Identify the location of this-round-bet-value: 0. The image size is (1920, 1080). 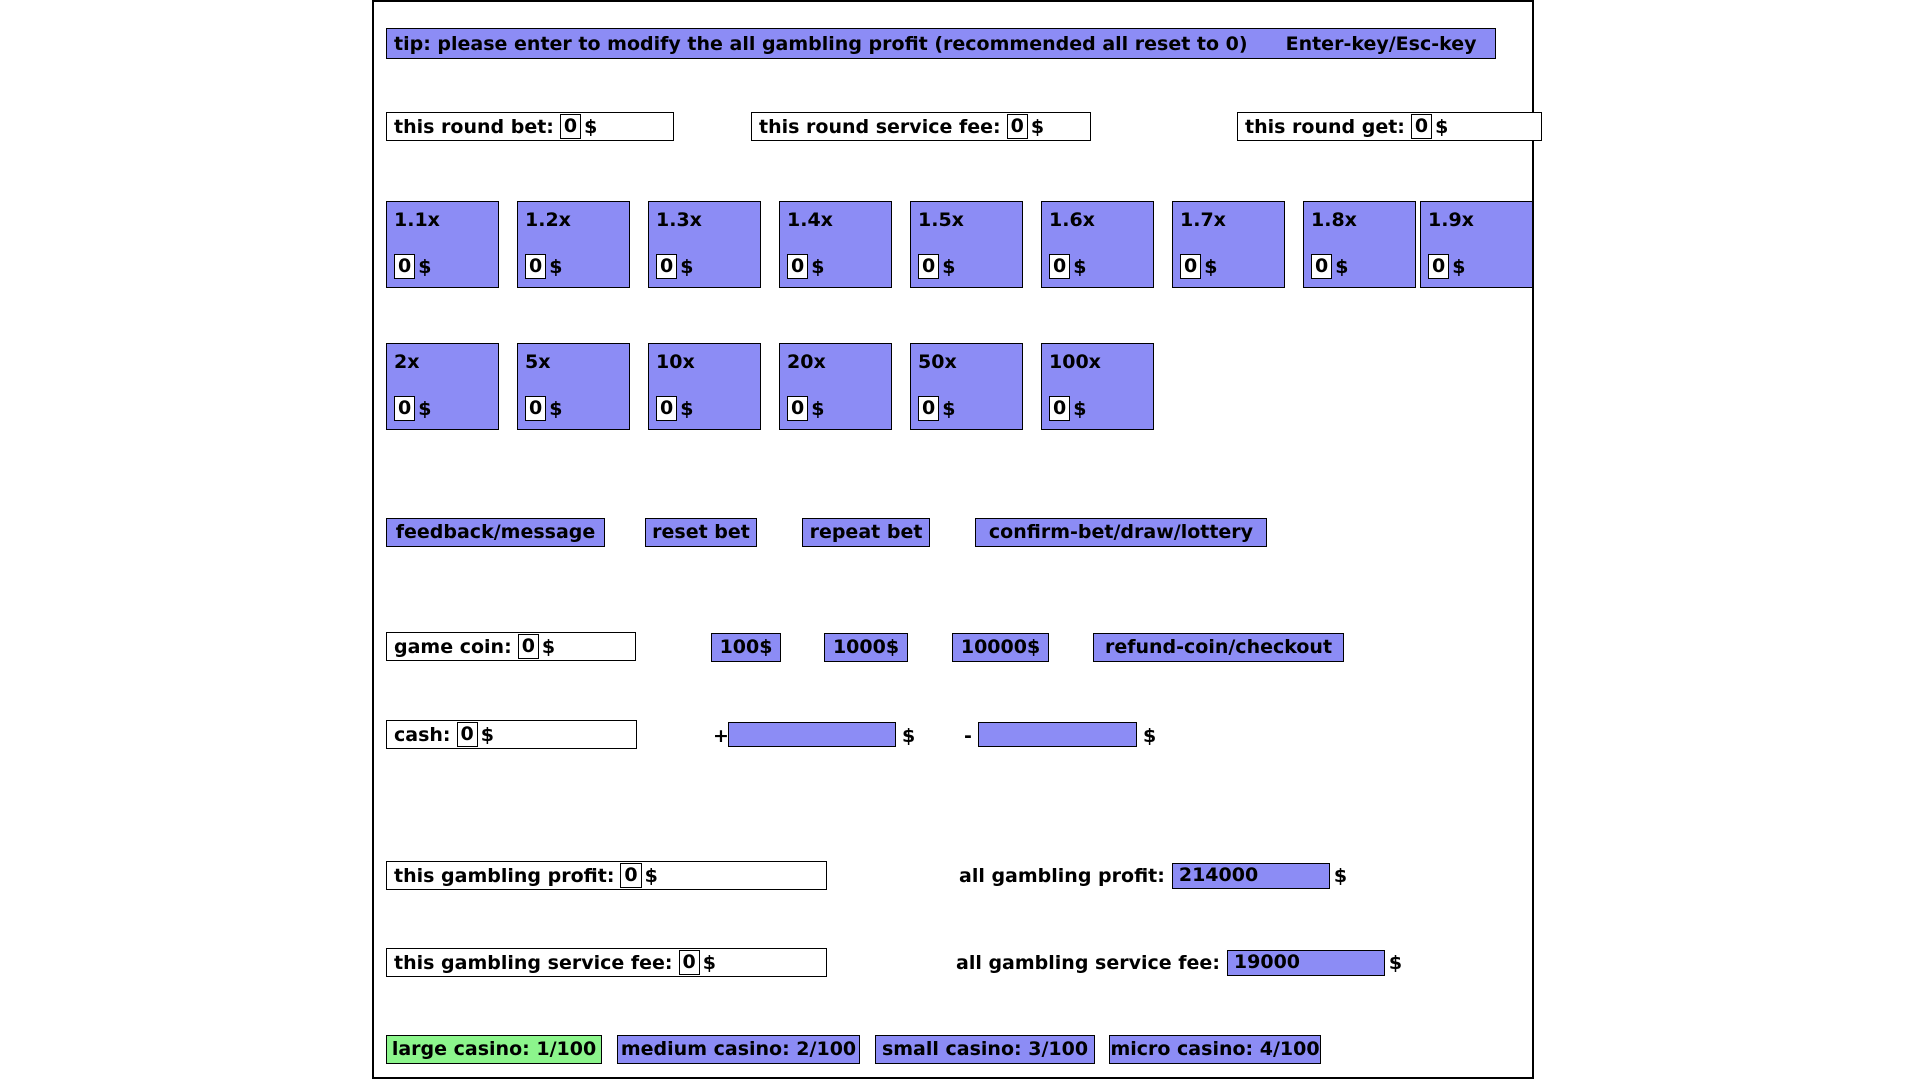
(570, 126).